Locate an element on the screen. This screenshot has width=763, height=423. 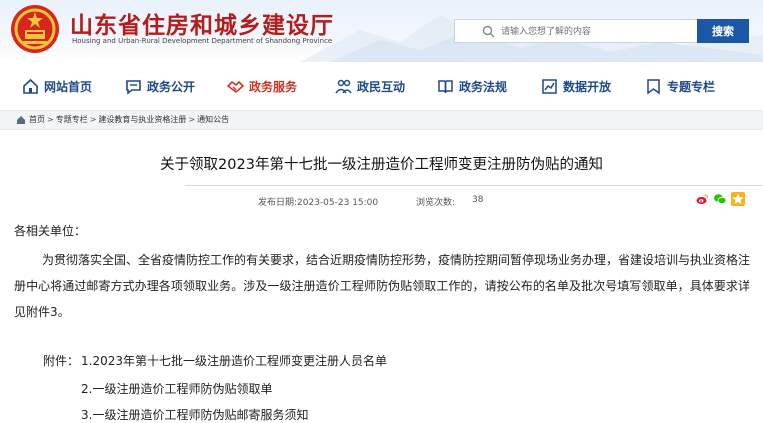
breadcrumb: 首页 > 专题专栏 > 建设教育与执业资格注册 > 通知公告 is located at coordinates (122, 119).